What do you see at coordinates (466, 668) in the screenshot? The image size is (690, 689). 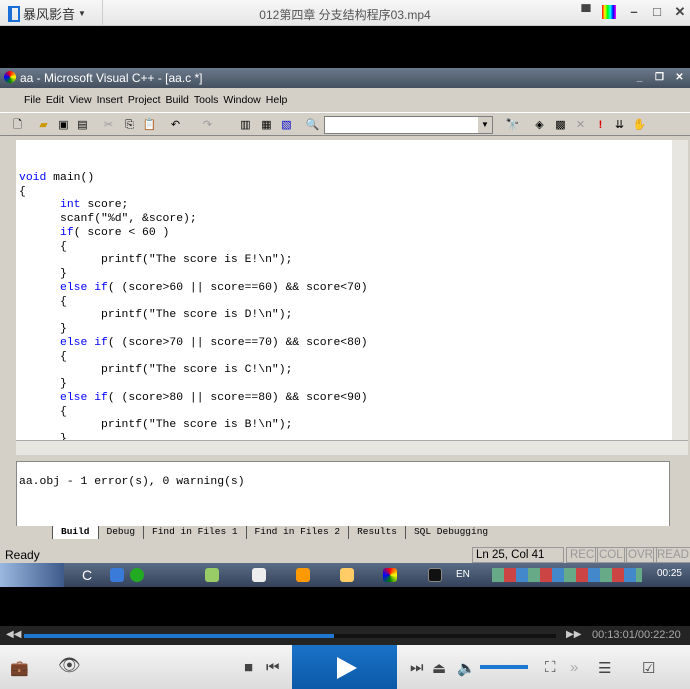 I see `volume-icon: 🔈` at bounding box center [466, 668].